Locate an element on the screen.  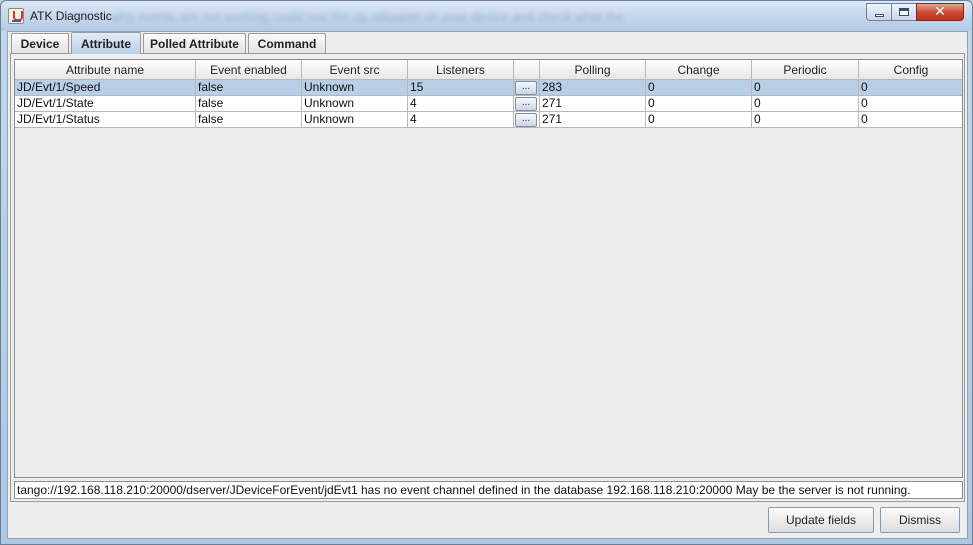
column-header-change: Change is located at coordinates (699, 70).